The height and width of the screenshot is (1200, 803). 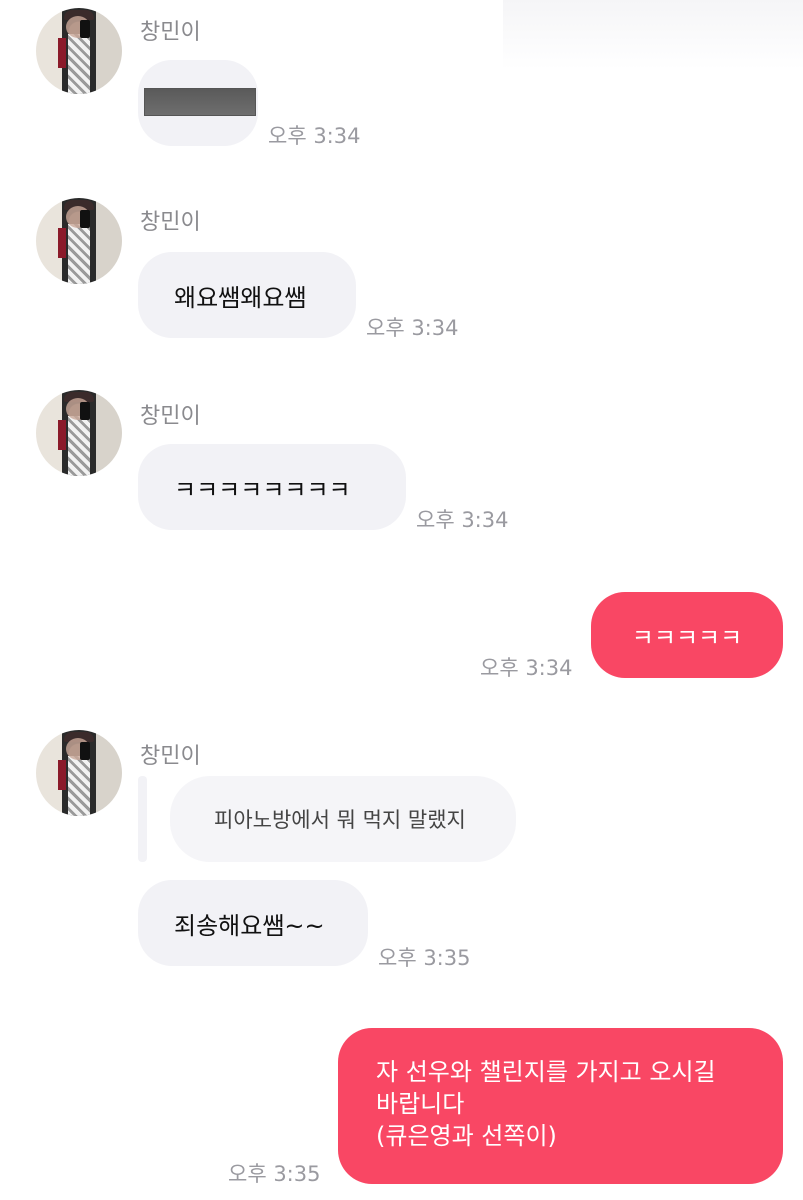 I want to click on message-bubble-redacted, so click(x=198, y=103).